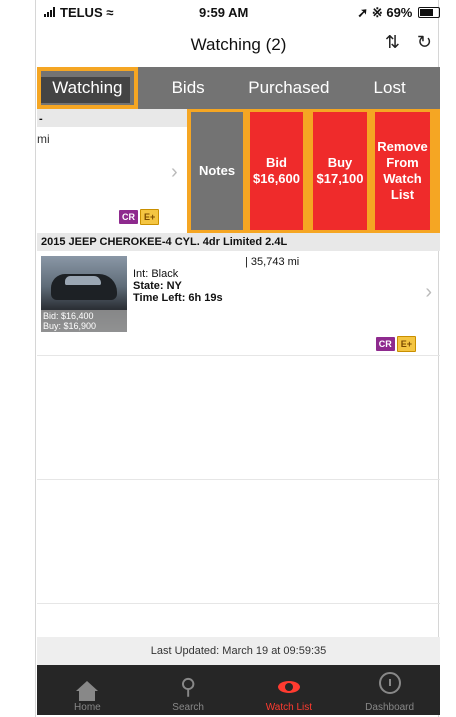 The image size is (456, 717). I want to click on search-icon: ⚲, so click(188, 686).